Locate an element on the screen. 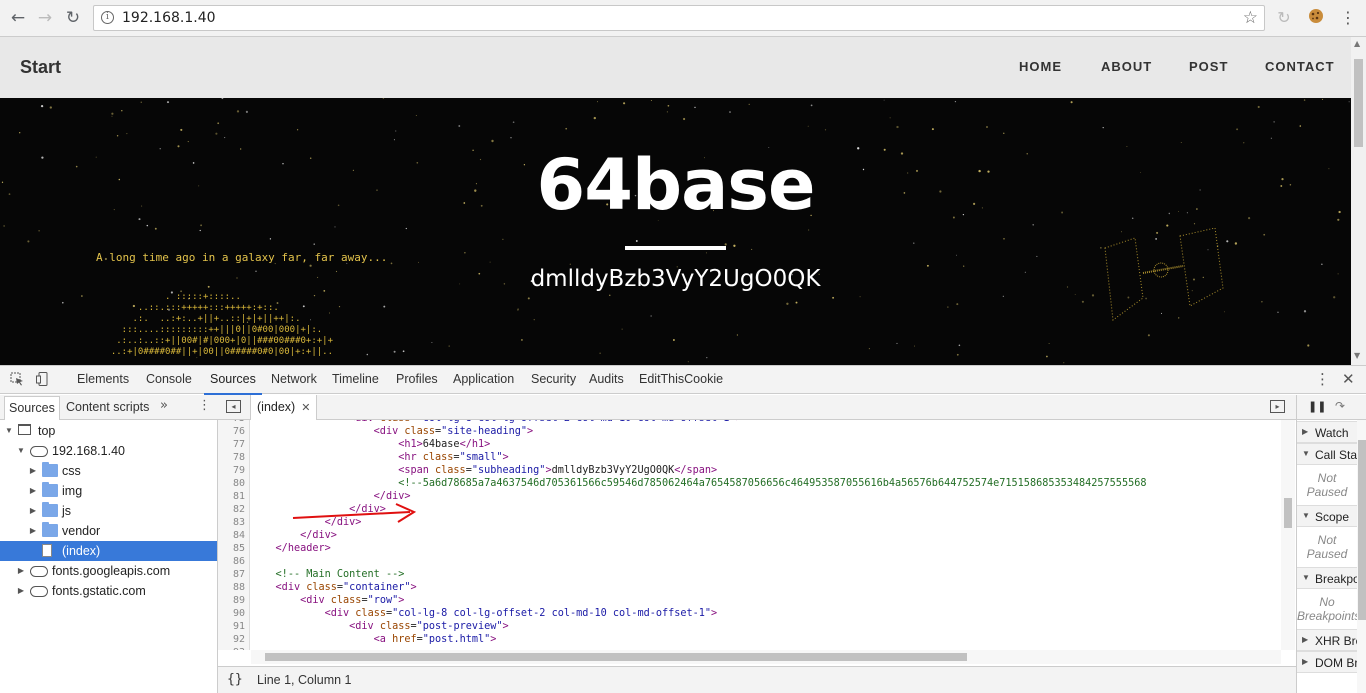 This screenshot has height=693, width=1366. code-line: <h1>64base</h1> is located at coordinates (370, 444).